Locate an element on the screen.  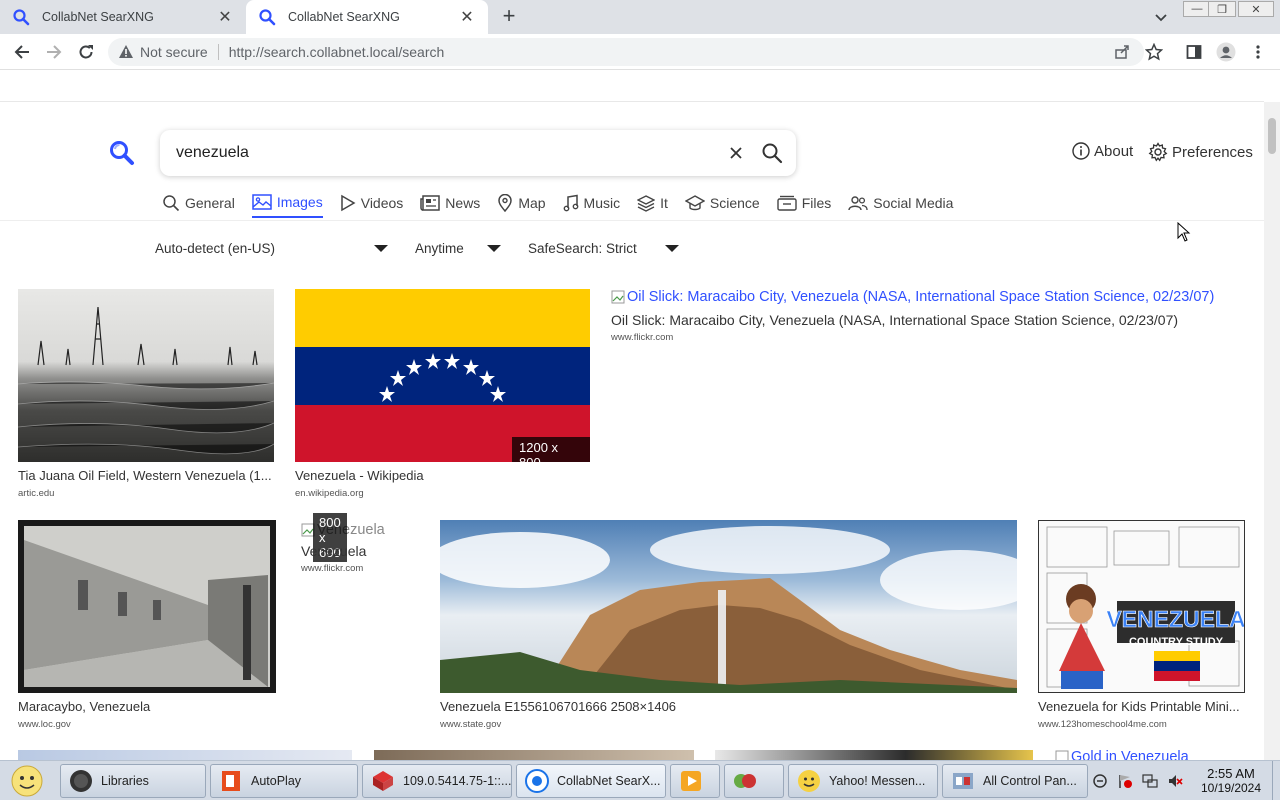
image-thumbnail: VENEZUELA COUNTRY STUDY is located at coordinates (1141, 606).